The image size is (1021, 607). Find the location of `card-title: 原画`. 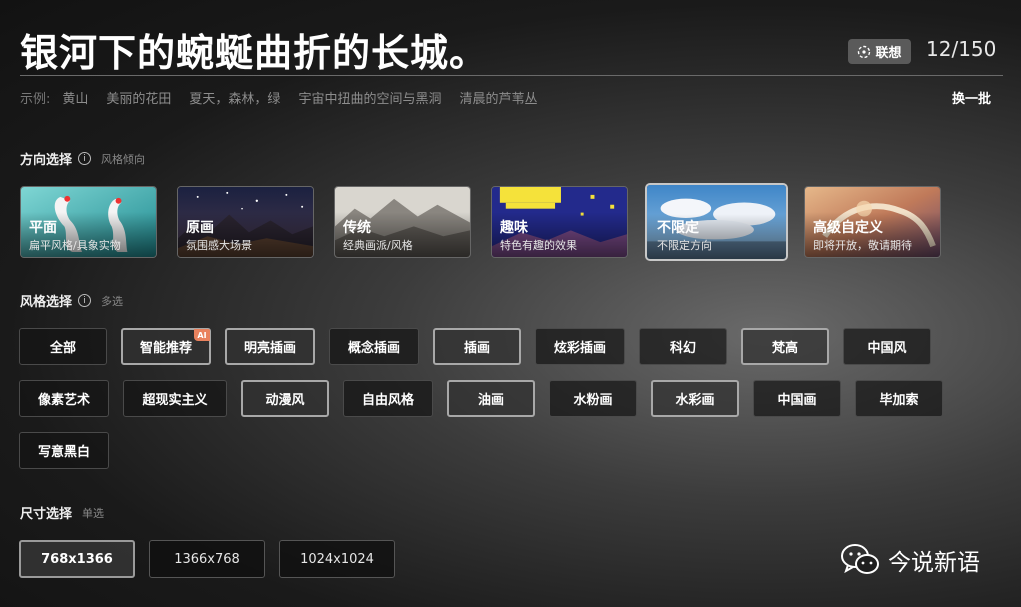

card-title: 原画 is located at coordinates (200, 228).